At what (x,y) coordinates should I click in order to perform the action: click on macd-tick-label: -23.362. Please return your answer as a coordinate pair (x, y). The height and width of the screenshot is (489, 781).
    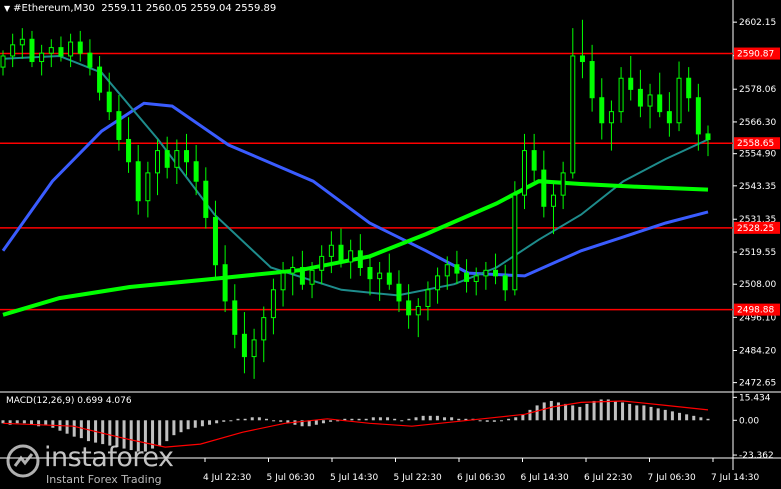
    Looking at the image, I should click on (756, 456).